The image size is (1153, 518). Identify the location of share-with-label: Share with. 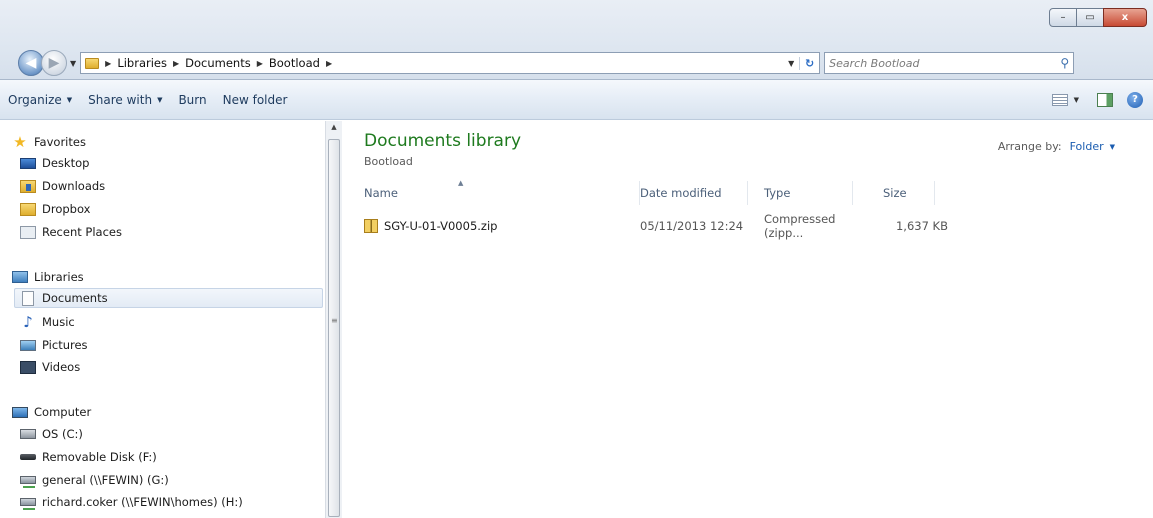
(120, 99).